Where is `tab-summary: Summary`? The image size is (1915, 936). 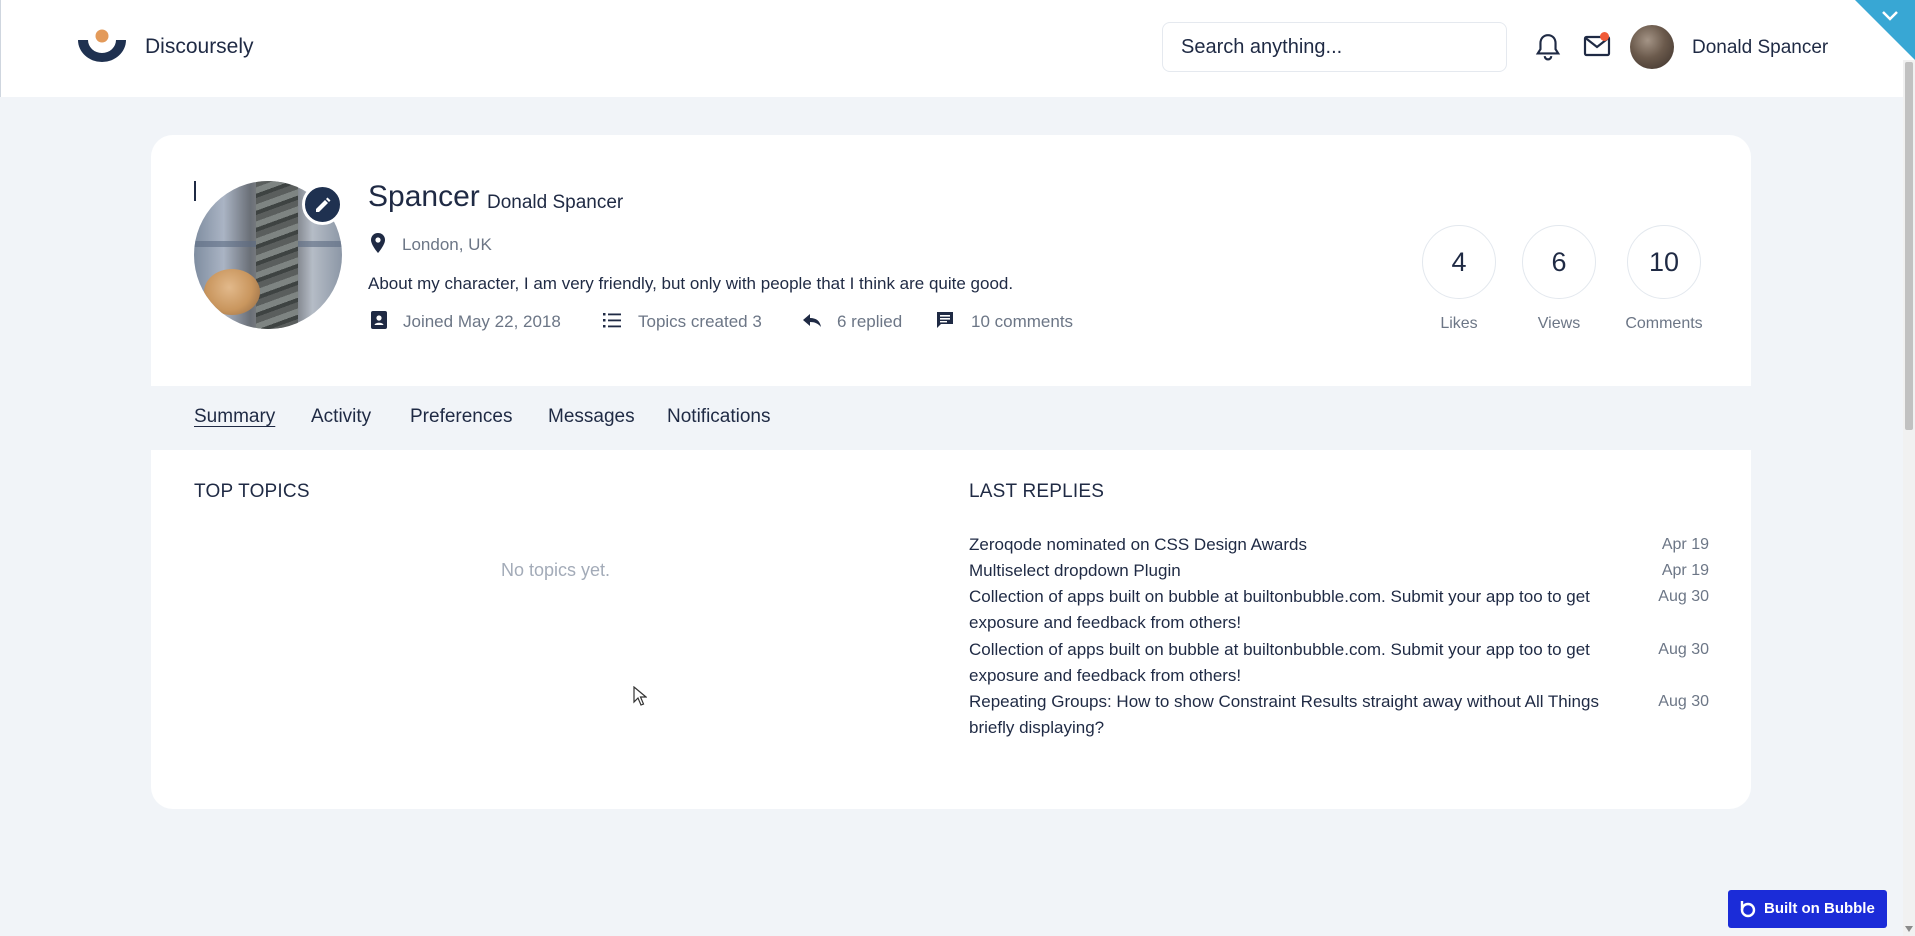
tab-summary: Summary is located at coordinates (234, 417).